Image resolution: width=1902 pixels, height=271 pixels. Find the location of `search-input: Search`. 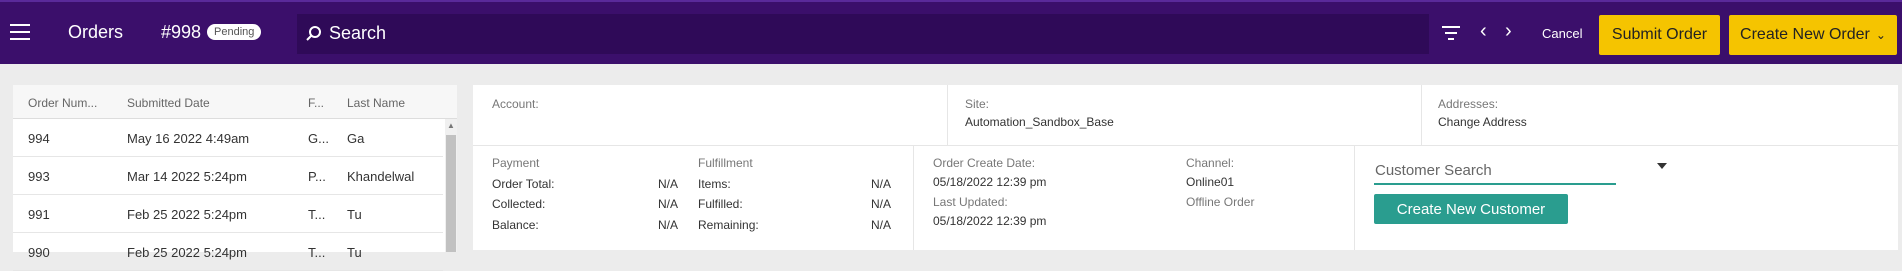

search-input: Search is located at coordinates (863, 34).